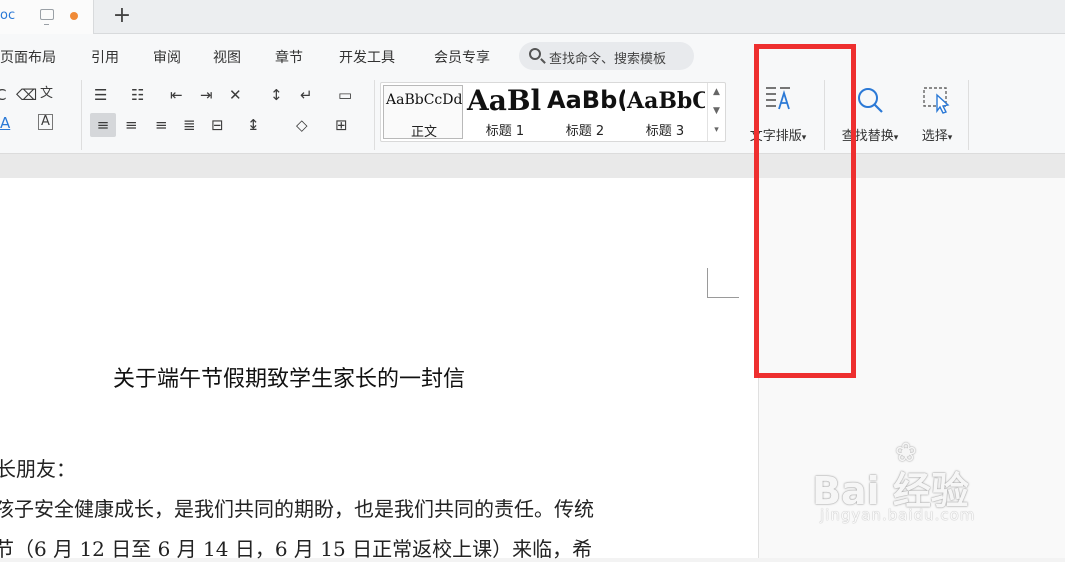 This screenshot has width=1065, height=562. Describe the element at coordinates (45, 122) in the screenshot. I see `character-border-icon: A` at that location.